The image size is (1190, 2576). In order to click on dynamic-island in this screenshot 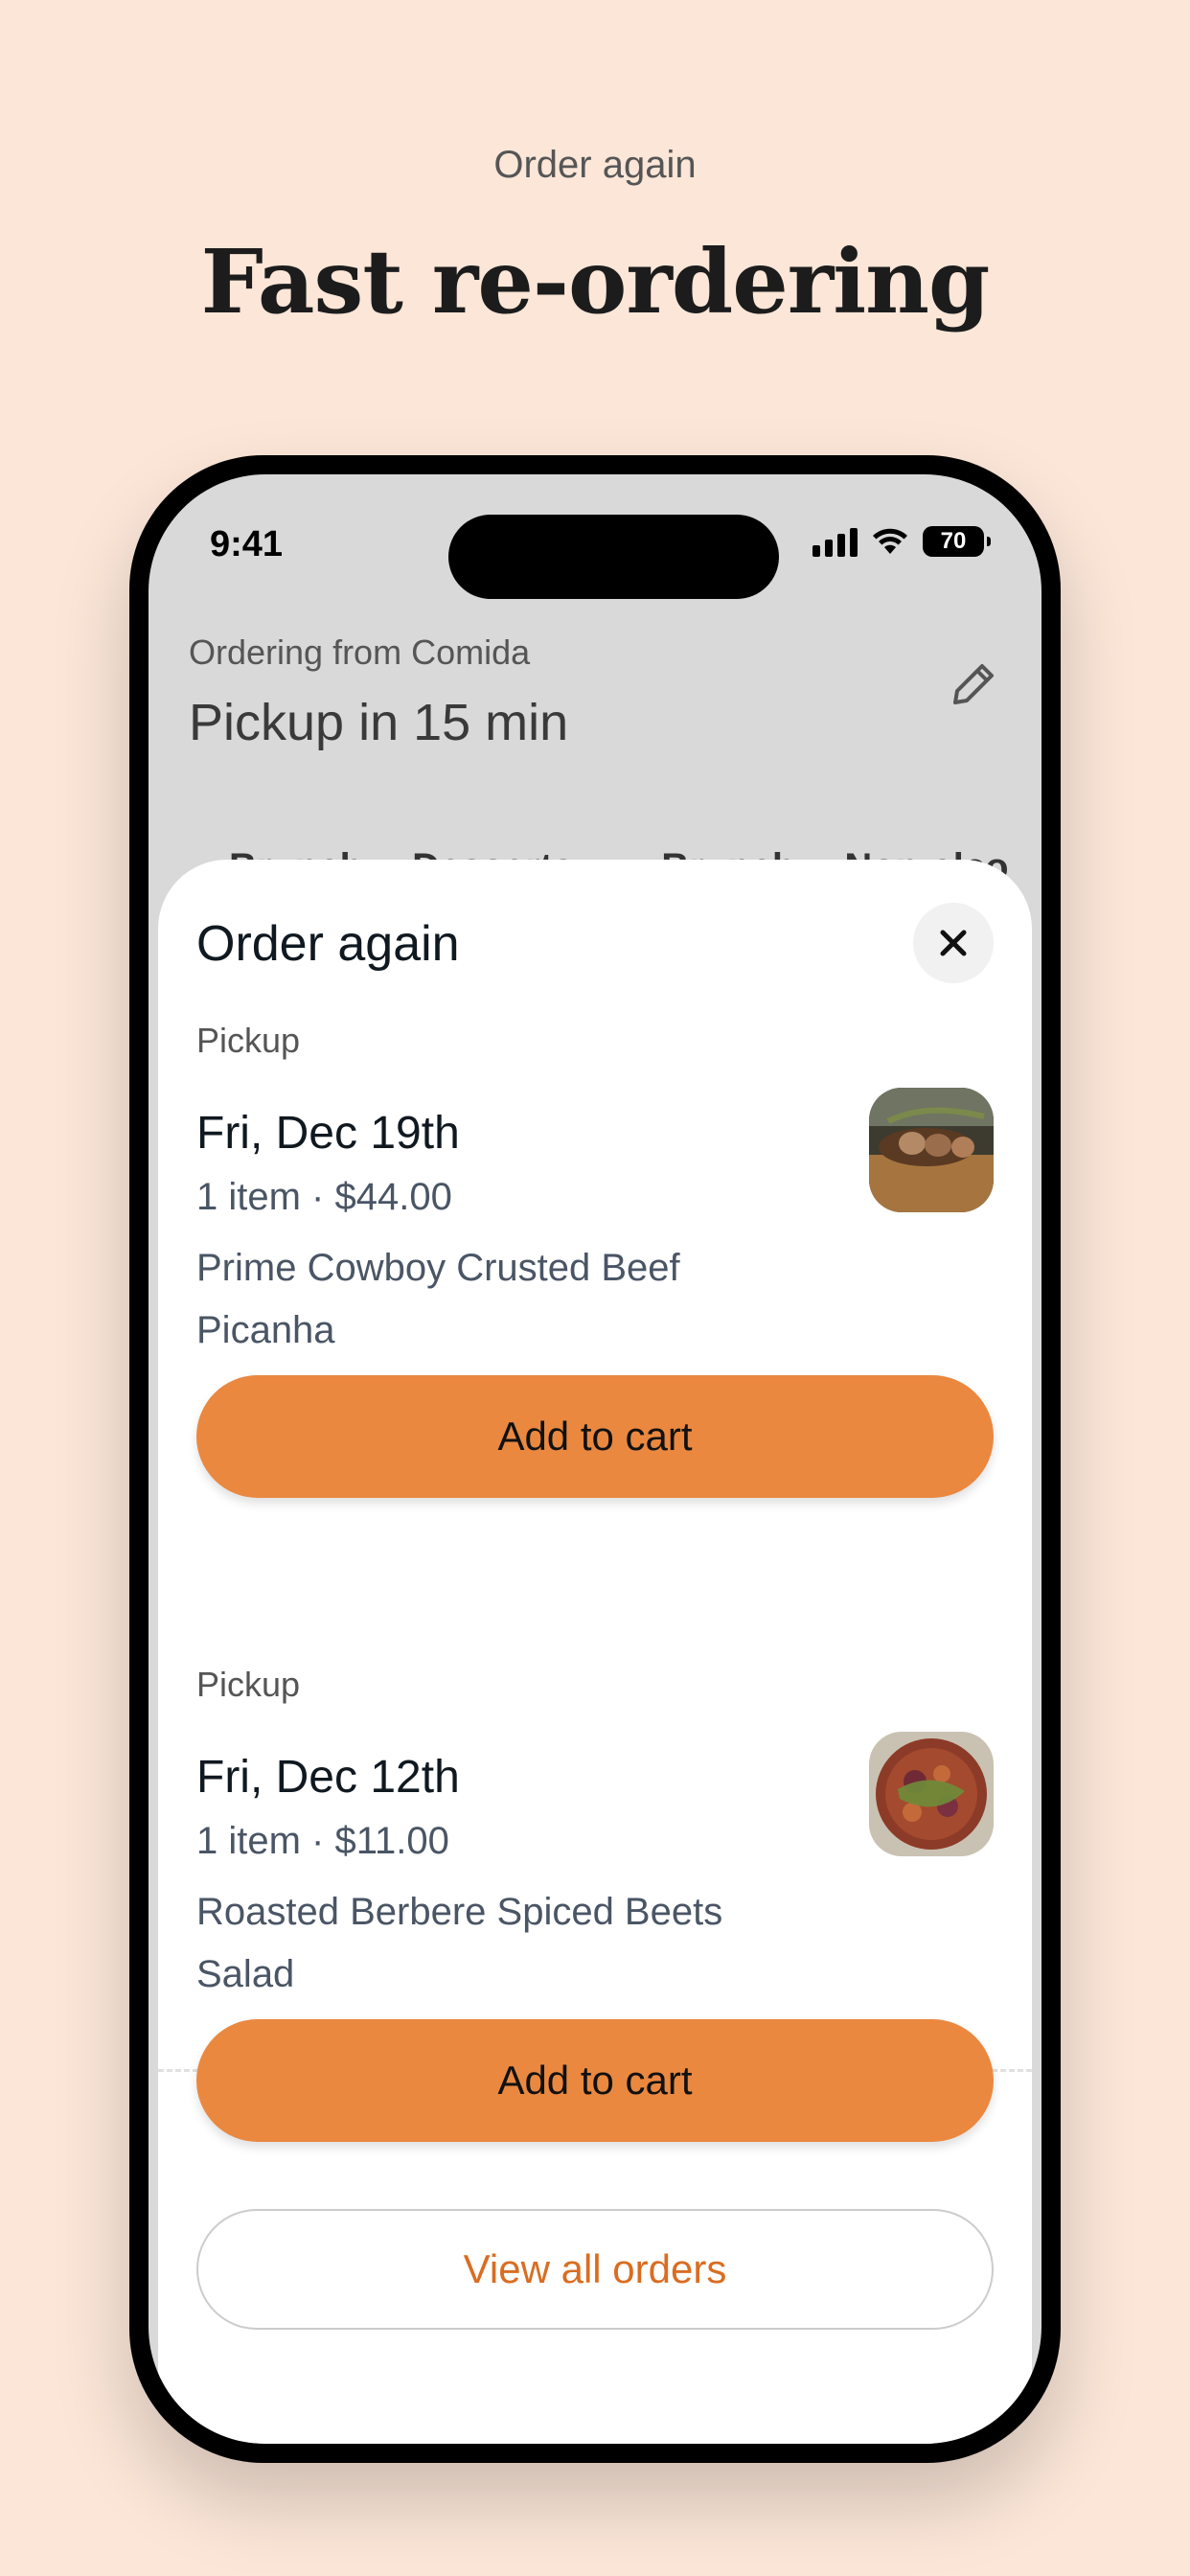, I will do `click(614, 557)`.